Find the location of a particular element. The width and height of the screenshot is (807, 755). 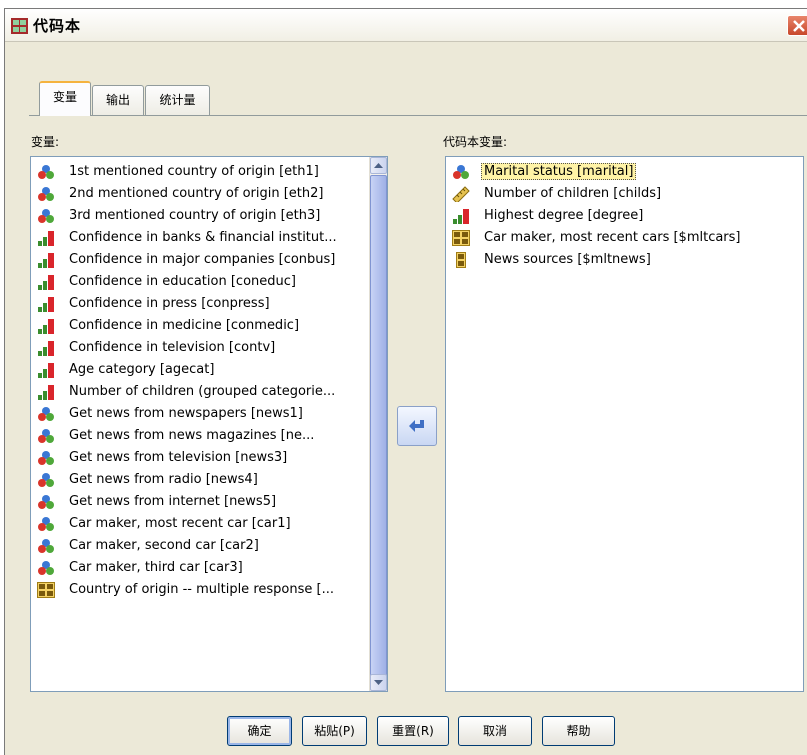

scale-icon is located at coordinates (461, 195).